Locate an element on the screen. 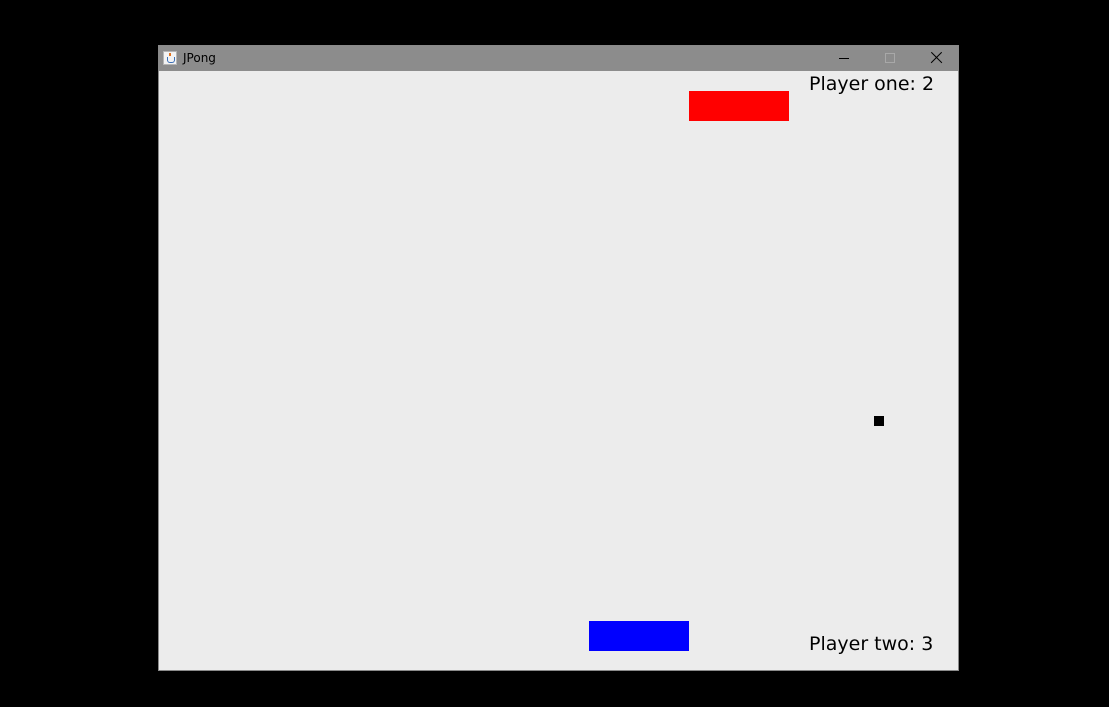  title-bar: JPong is located at coordinates (558, 58).